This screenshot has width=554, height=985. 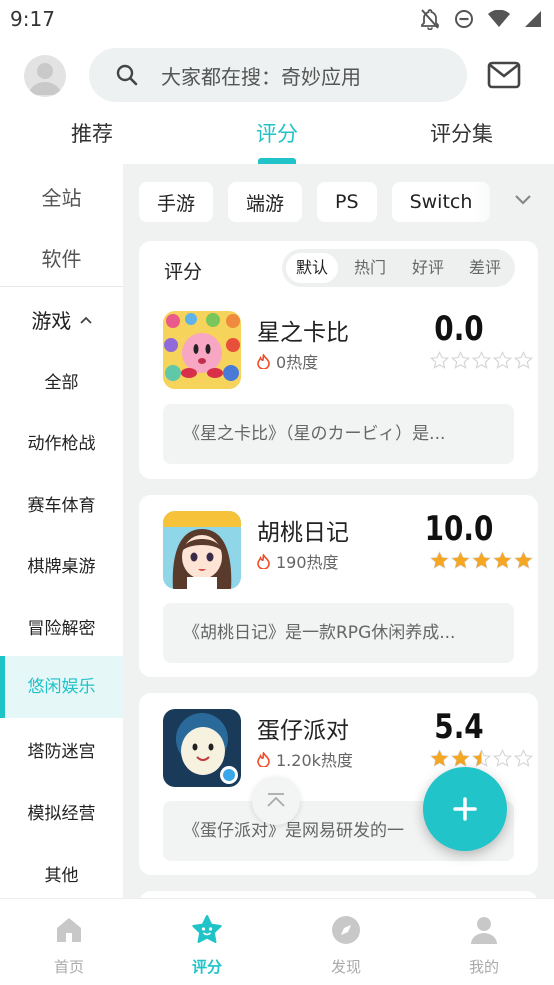 What do you see at coordinates (61, 749) in the screenshot?
I see `sidebar-item-tower-defense: 塔防迷宫` at bounding box center [61, 749].